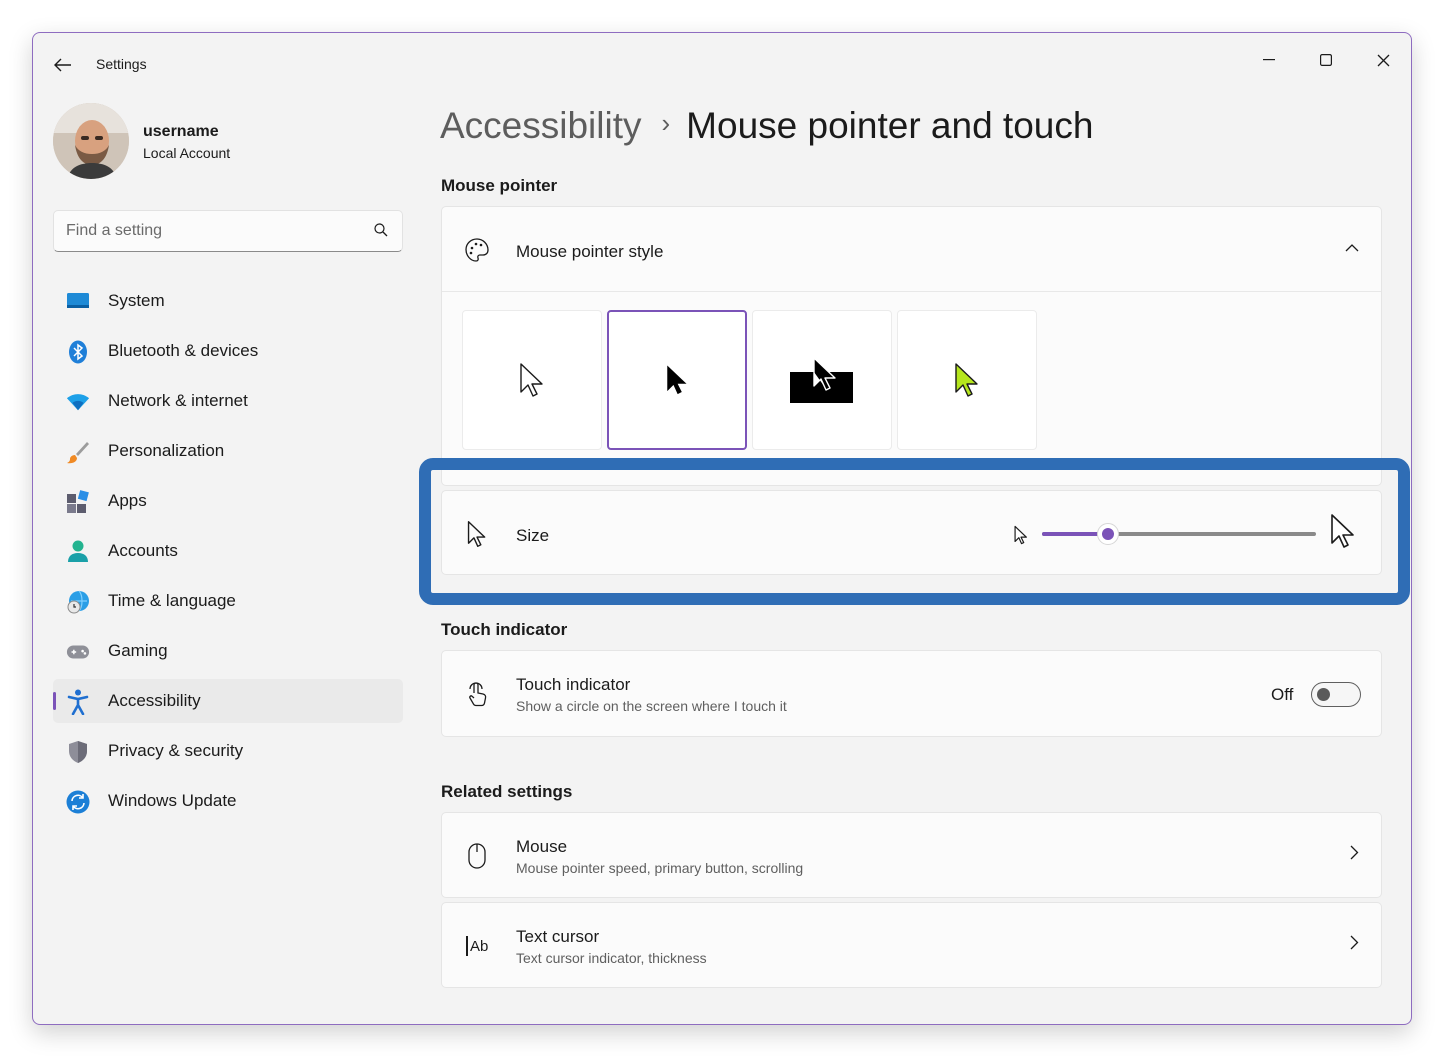 This screenshot has height=1057, width=1444. What do you see at coordinates (127, 500) in the screenshot?
I see `sidebar-item-label: Apps` at bounding box center [127, 500].